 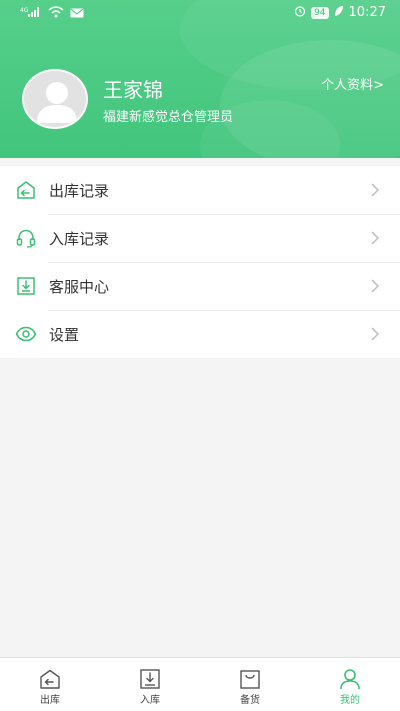 What do you see at coordinates (350, 679) in the screenshot?
I see `user-icon` at bounding box center [350, 679].